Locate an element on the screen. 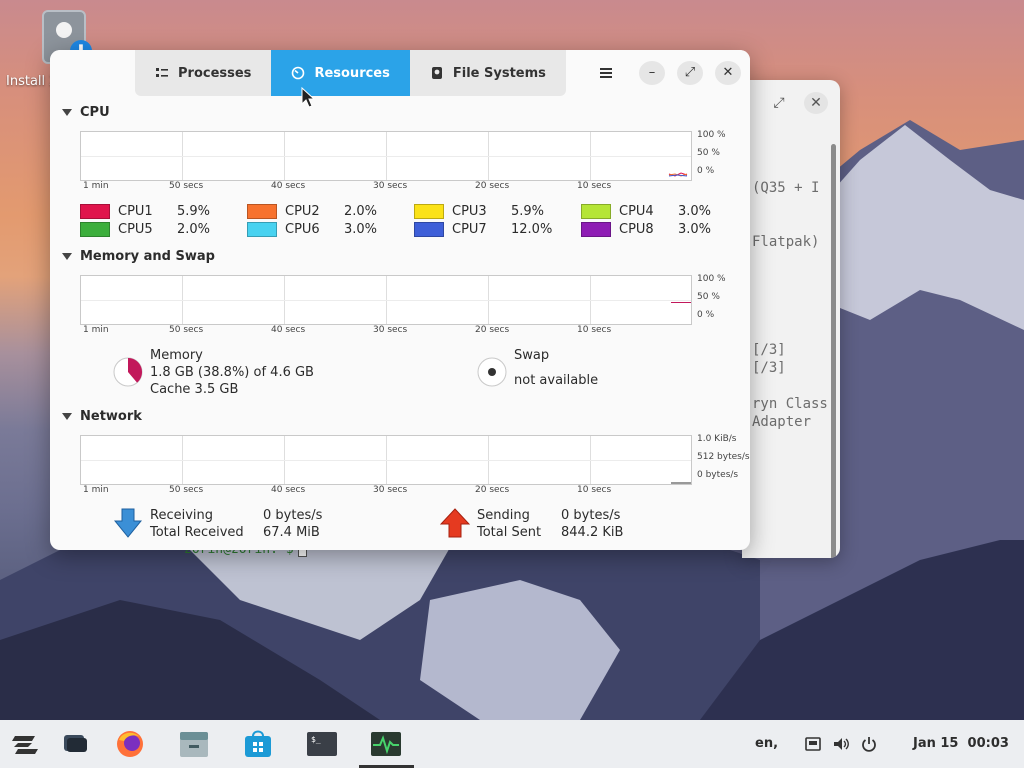  sending-rate: 0 bytes/s is located at coordinates (591, 515).